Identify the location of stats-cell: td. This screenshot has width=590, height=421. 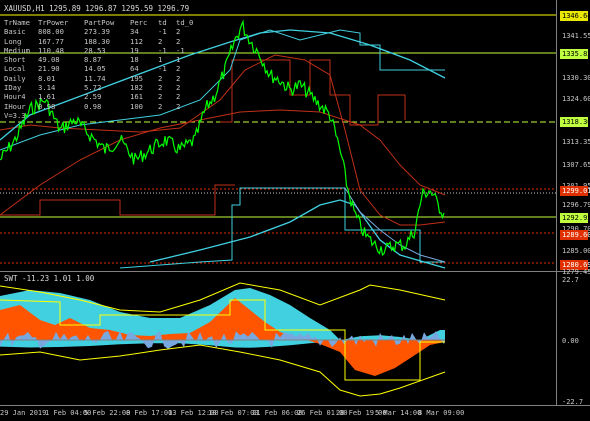
(162, 22).